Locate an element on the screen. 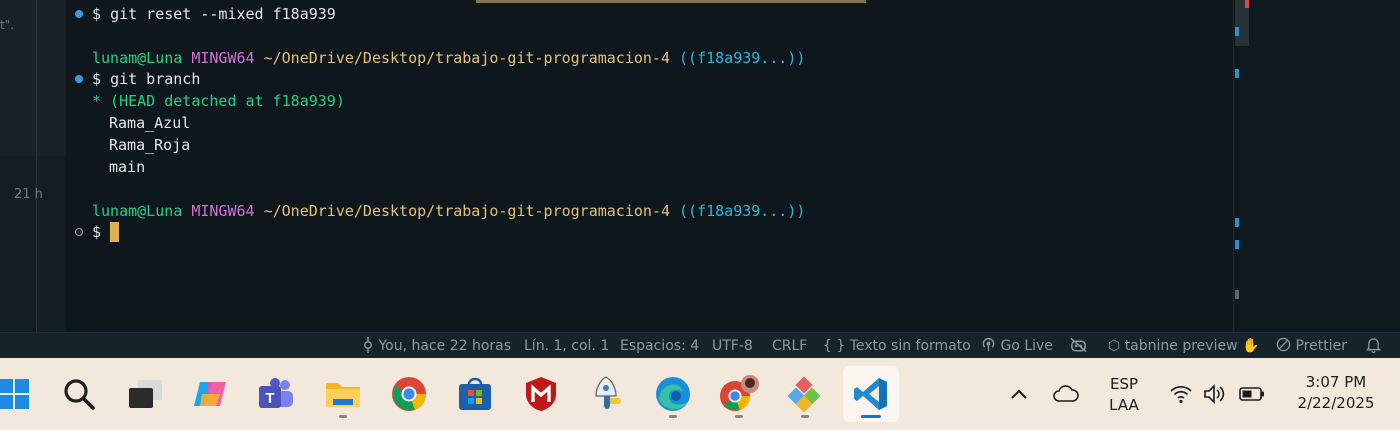 The image size is (1400, 430). python-launcher-button is located at coordinates (607, 394).